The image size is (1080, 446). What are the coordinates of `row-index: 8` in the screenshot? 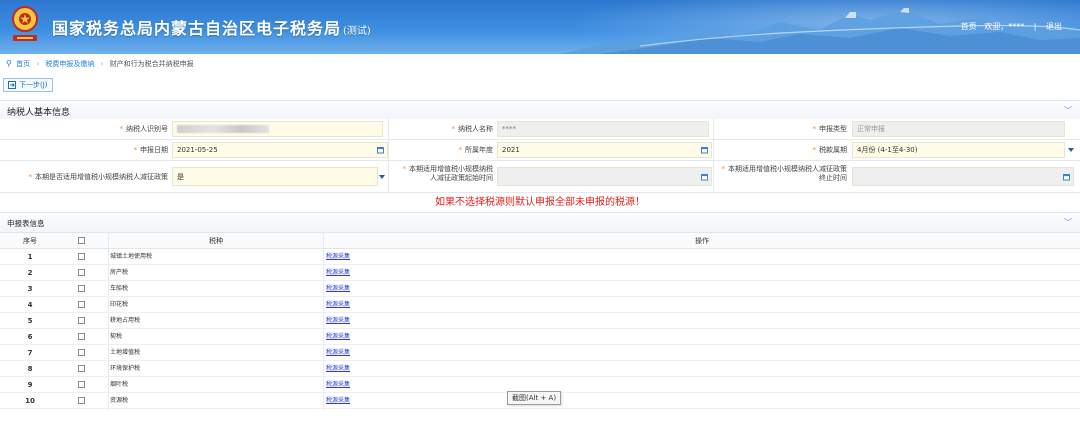 It's located at (30, 369).